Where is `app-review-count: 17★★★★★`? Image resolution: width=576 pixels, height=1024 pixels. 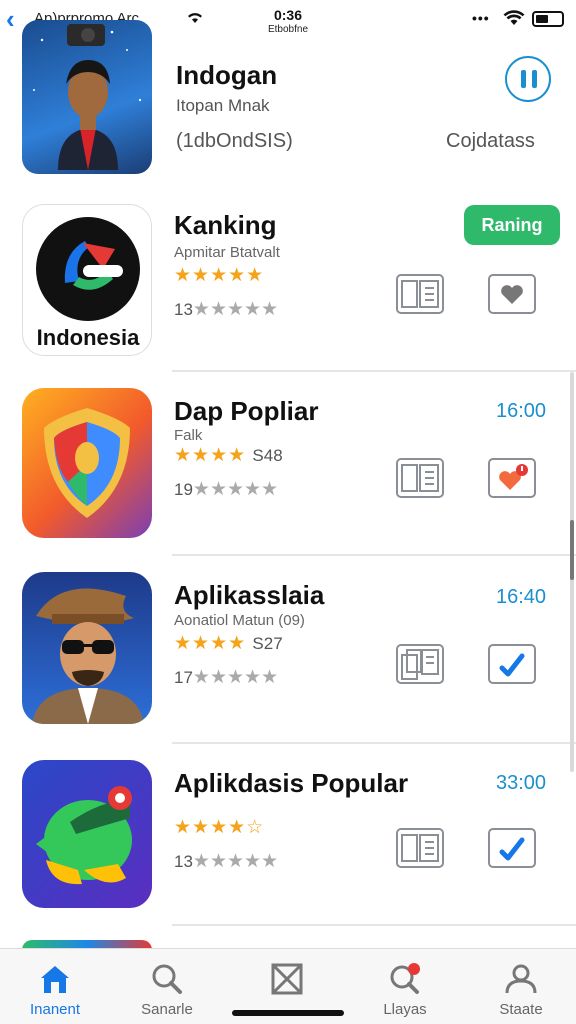
app-review-count: 17★★★★★ is located at coordinates (226, 677).